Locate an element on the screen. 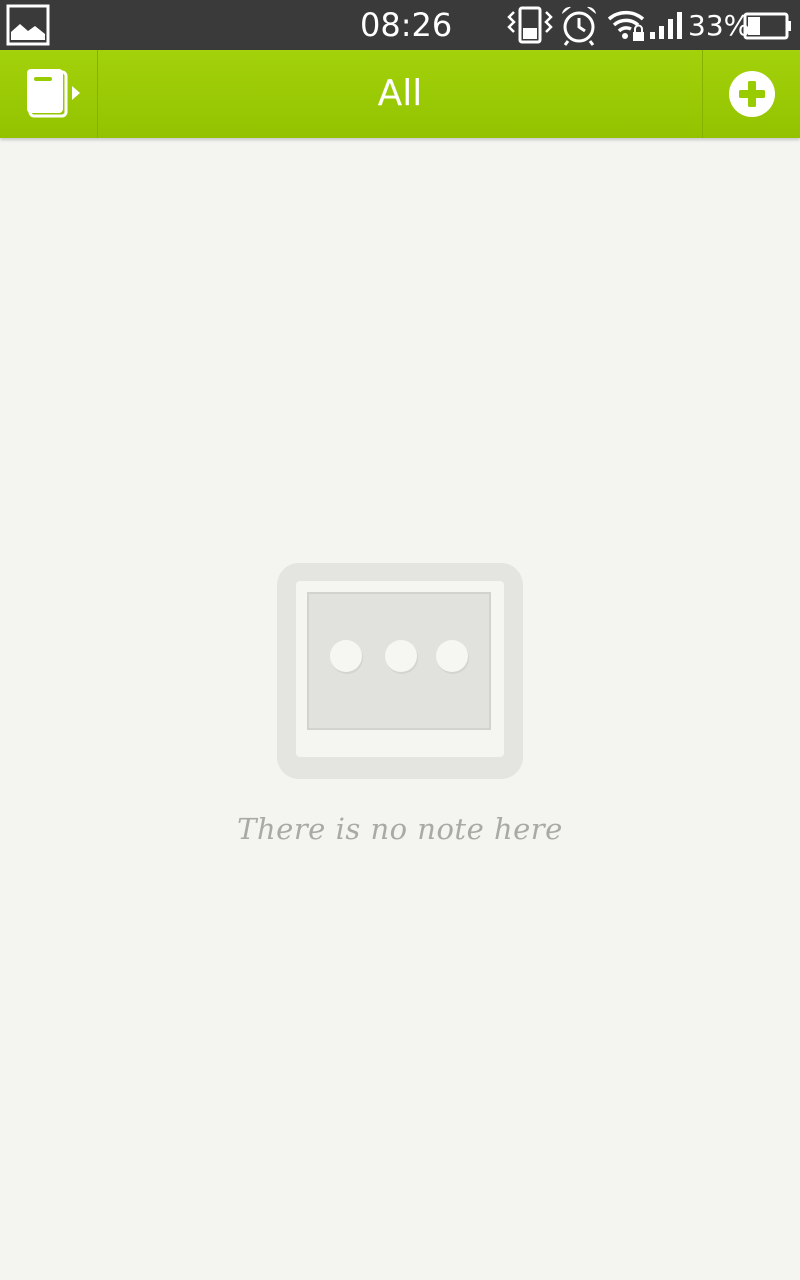 The image size is (800, 1280). image-notification-icon is located at coordinates (28, 25).